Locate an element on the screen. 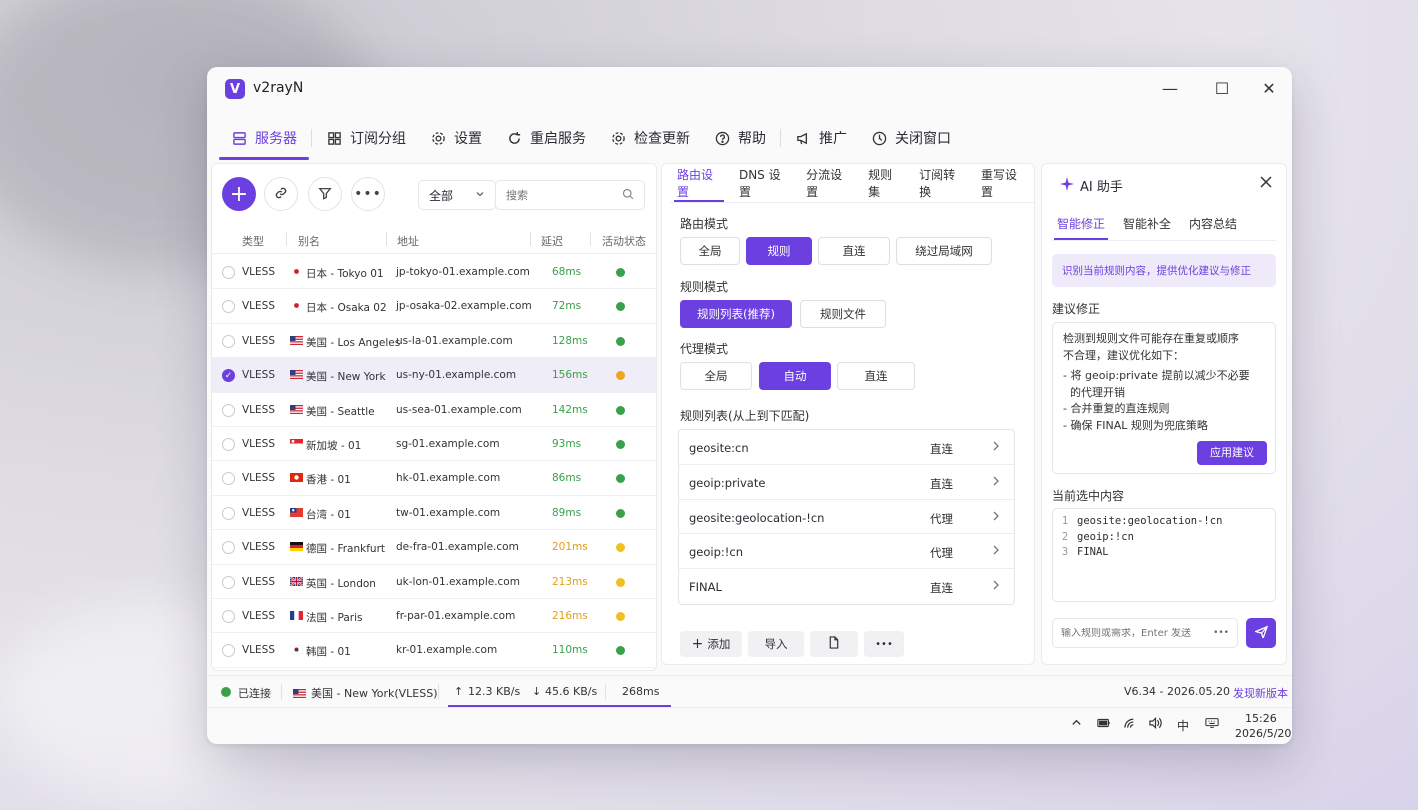  col-type: 类型 is located at coordinates (253, 241).